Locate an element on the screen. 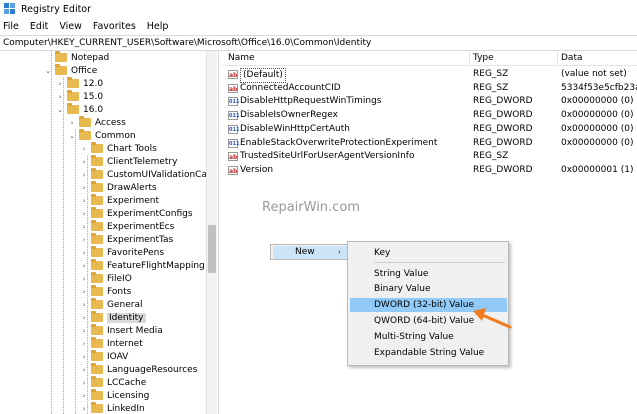 This screenshot has width=637, height=414. tree-item: › DrawAlerts is located at coordinates (118, 187).